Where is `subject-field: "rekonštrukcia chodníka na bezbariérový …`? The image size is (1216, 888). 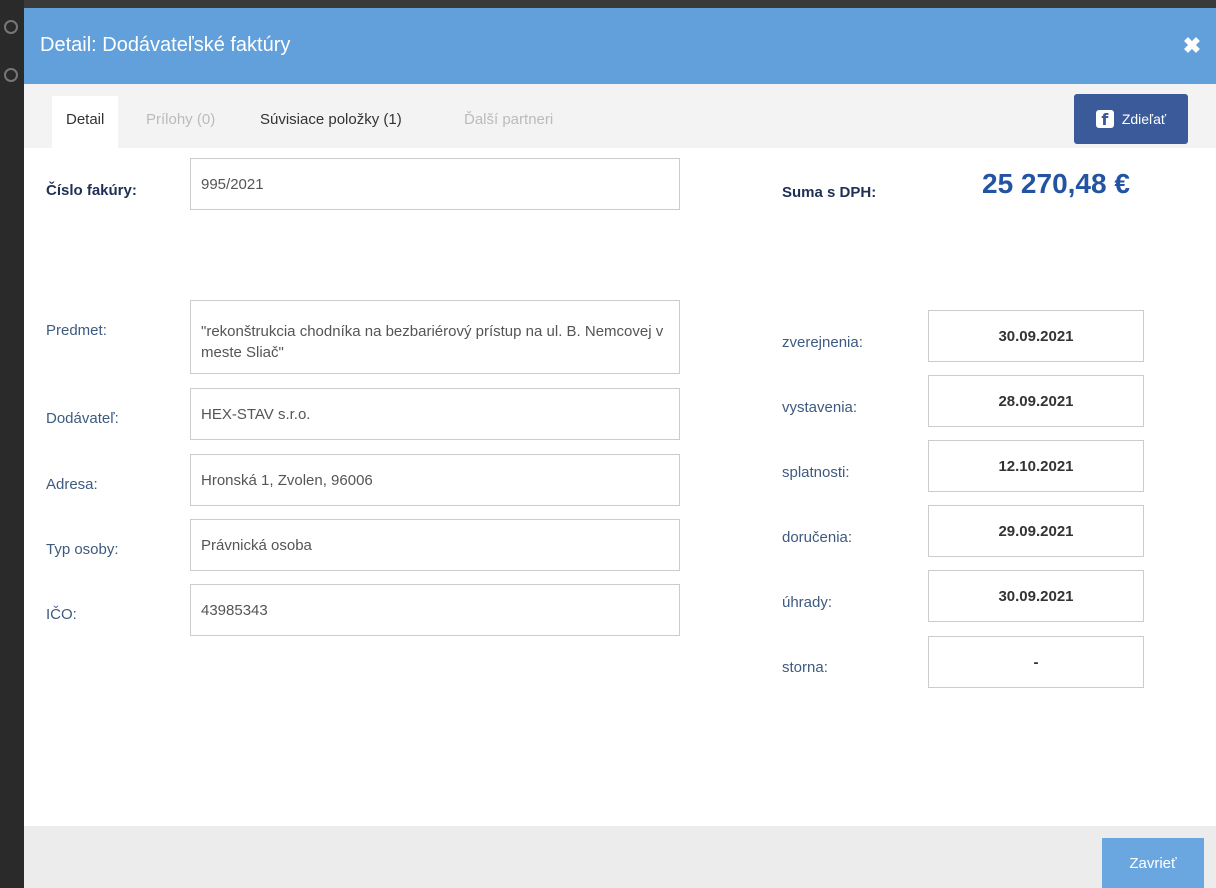 subject-field: "rekonštrukcia chodníka na bezbariérový … is located at coordinates (435, 337).